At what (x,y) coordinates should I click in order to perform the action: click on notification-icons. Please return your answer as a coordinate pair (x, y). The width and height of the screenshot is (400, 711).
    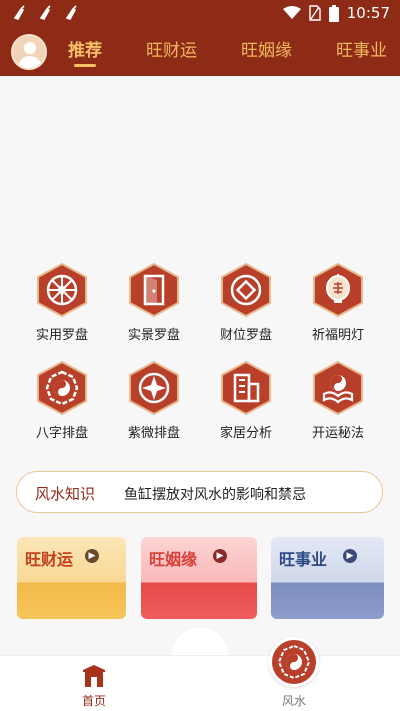
    Looking at the image, I should click on (46, 13).